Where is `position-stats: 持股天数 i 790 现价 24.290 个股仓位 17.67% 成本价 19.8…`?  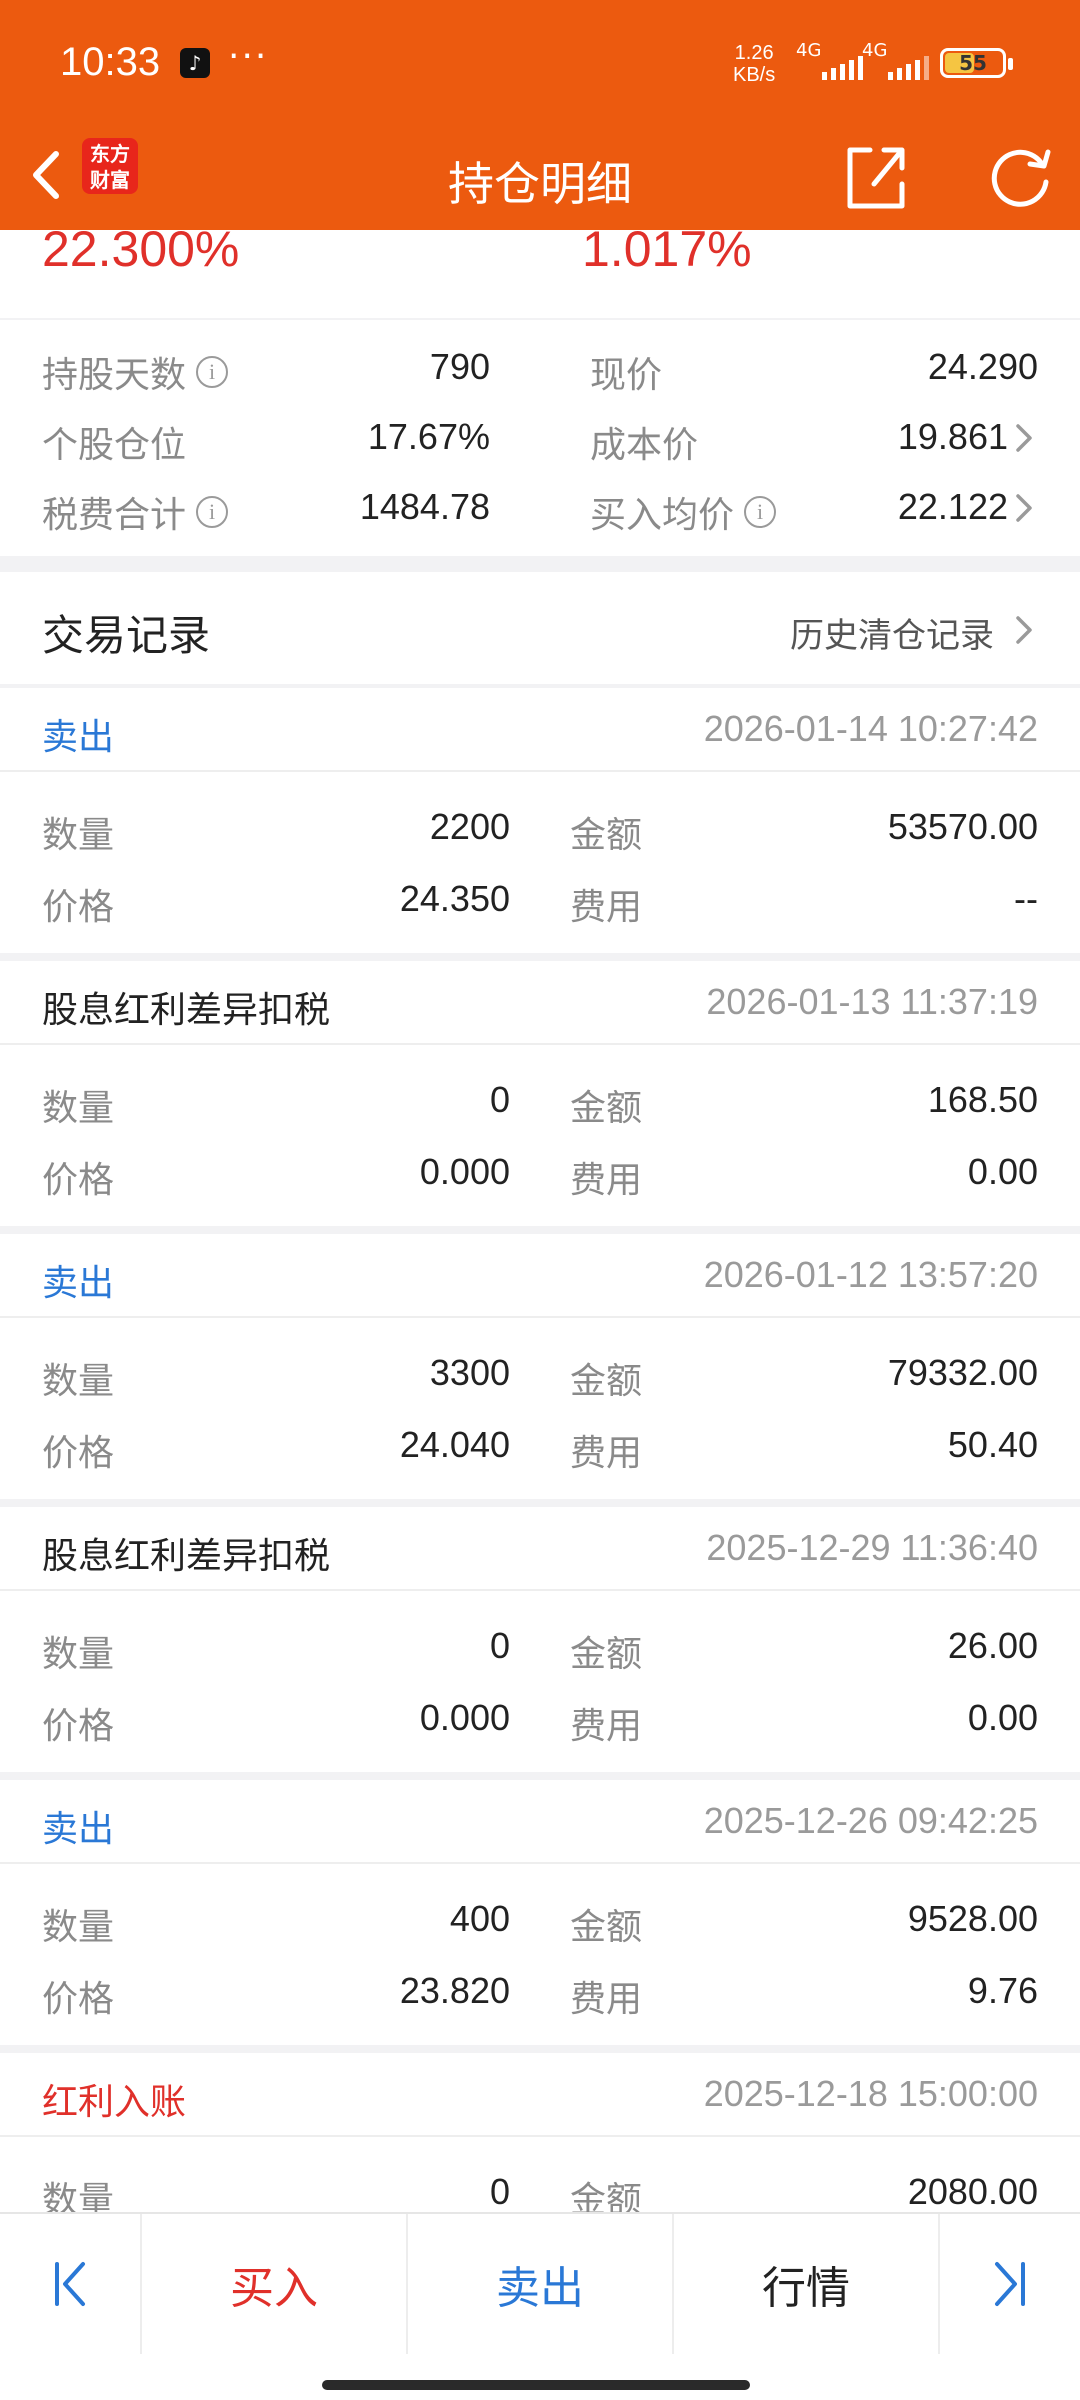
position-stats: 持股天数 i 790 现价 24.290 个股仓位 17.67% 成本价 19.8… is located at coordinates (540, 438).